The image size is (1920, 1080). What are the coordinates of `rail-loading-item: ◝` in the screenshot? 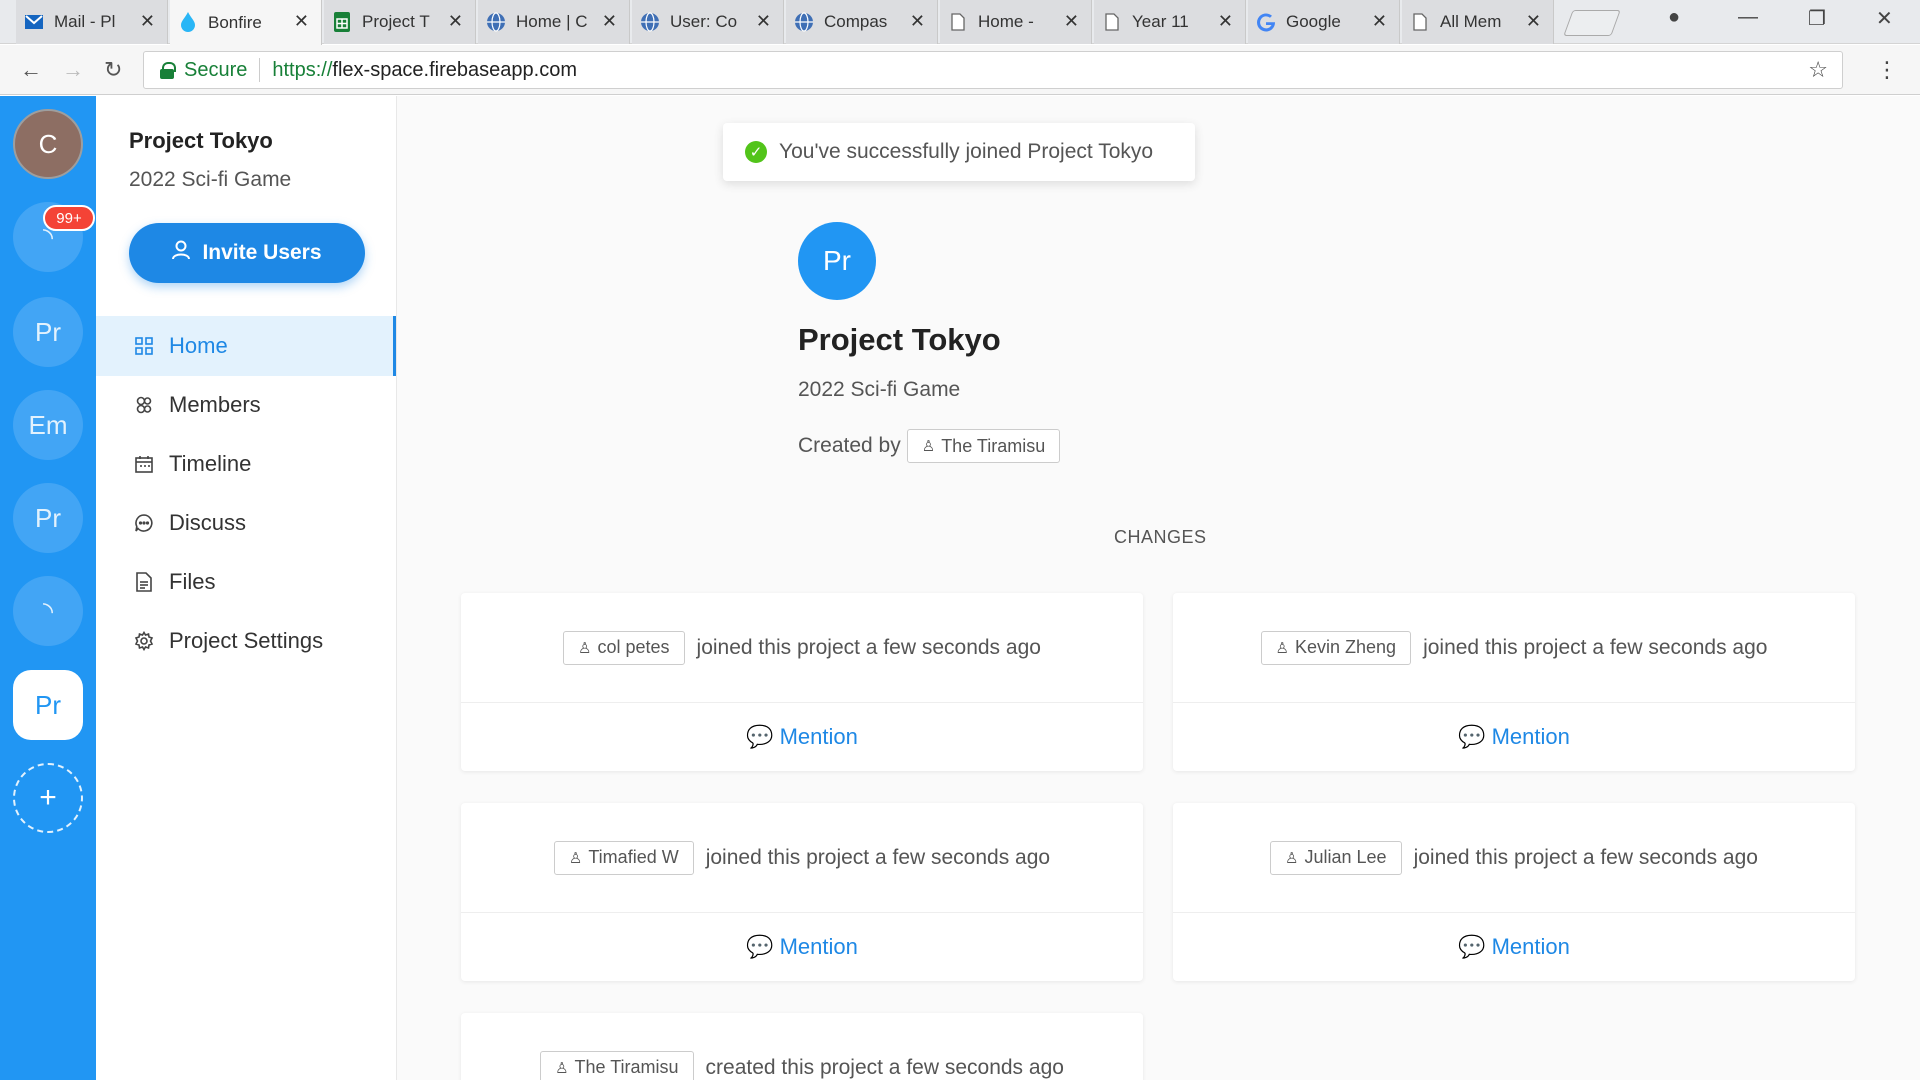 It's located at (48, 611).